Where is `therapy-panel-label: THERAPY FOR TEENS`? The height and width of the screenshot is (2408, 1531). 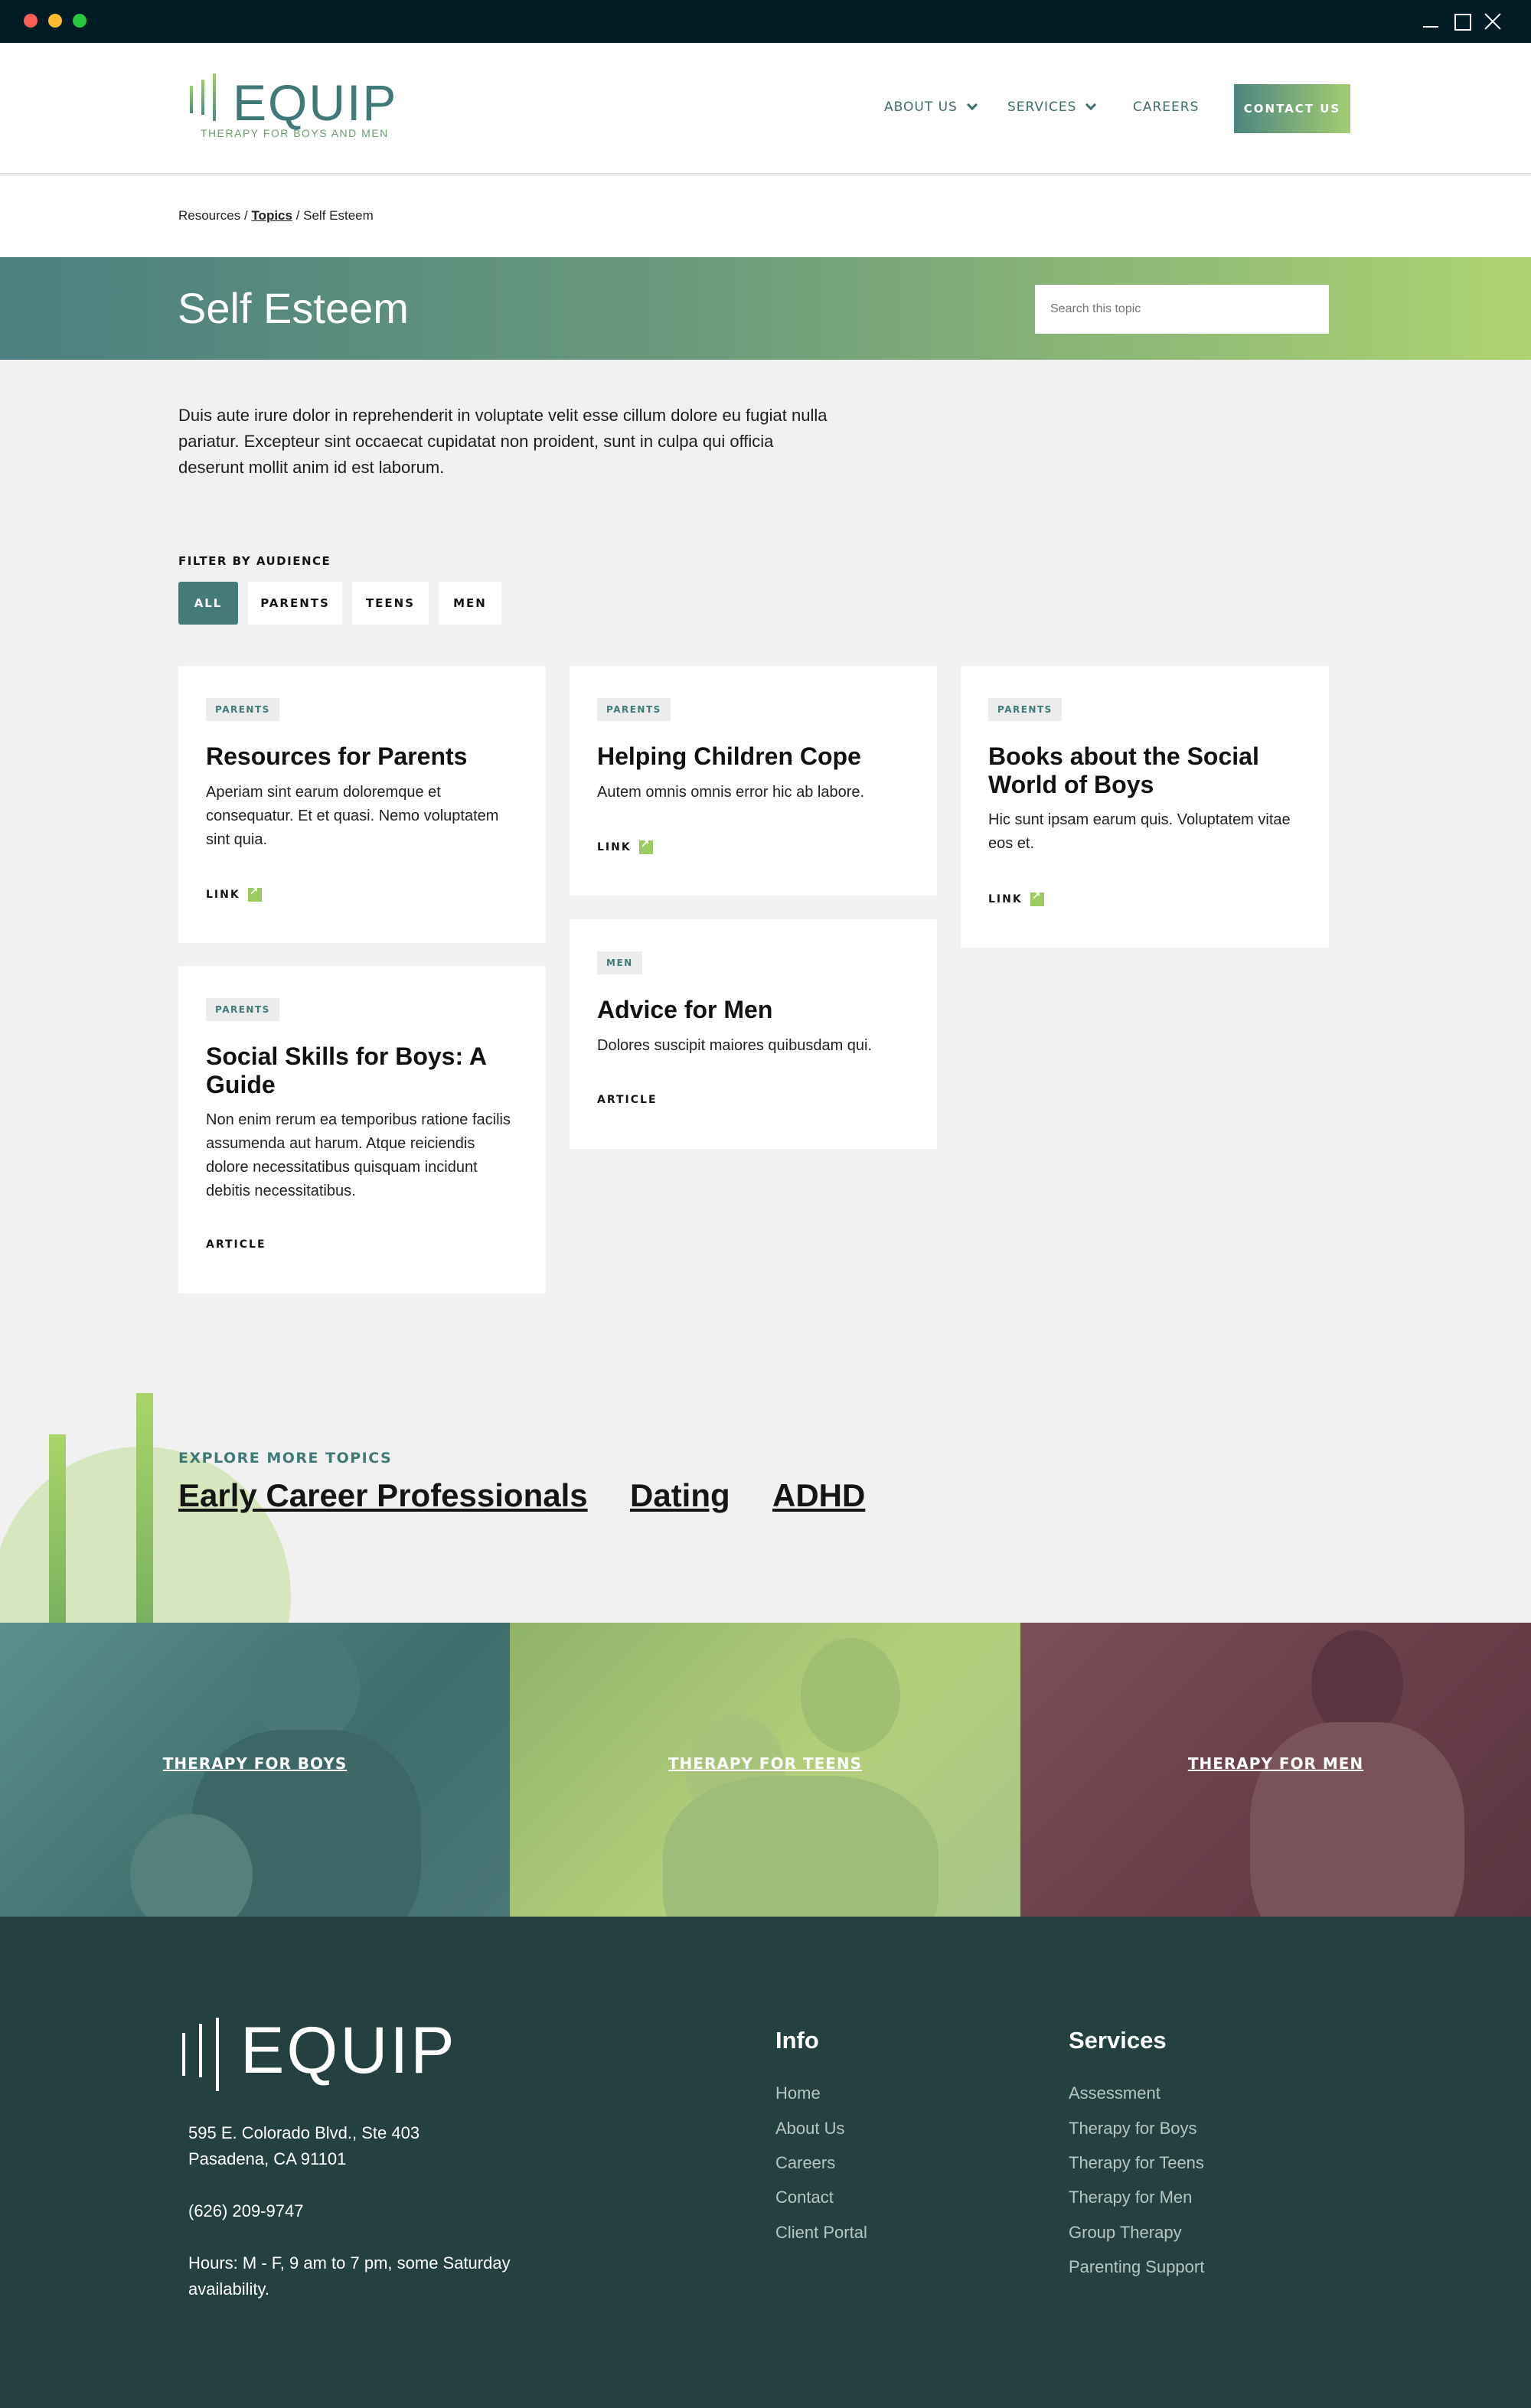 therapy-panel-label: THERAPY FOR TEENS is located at coordinates (765, 1763).